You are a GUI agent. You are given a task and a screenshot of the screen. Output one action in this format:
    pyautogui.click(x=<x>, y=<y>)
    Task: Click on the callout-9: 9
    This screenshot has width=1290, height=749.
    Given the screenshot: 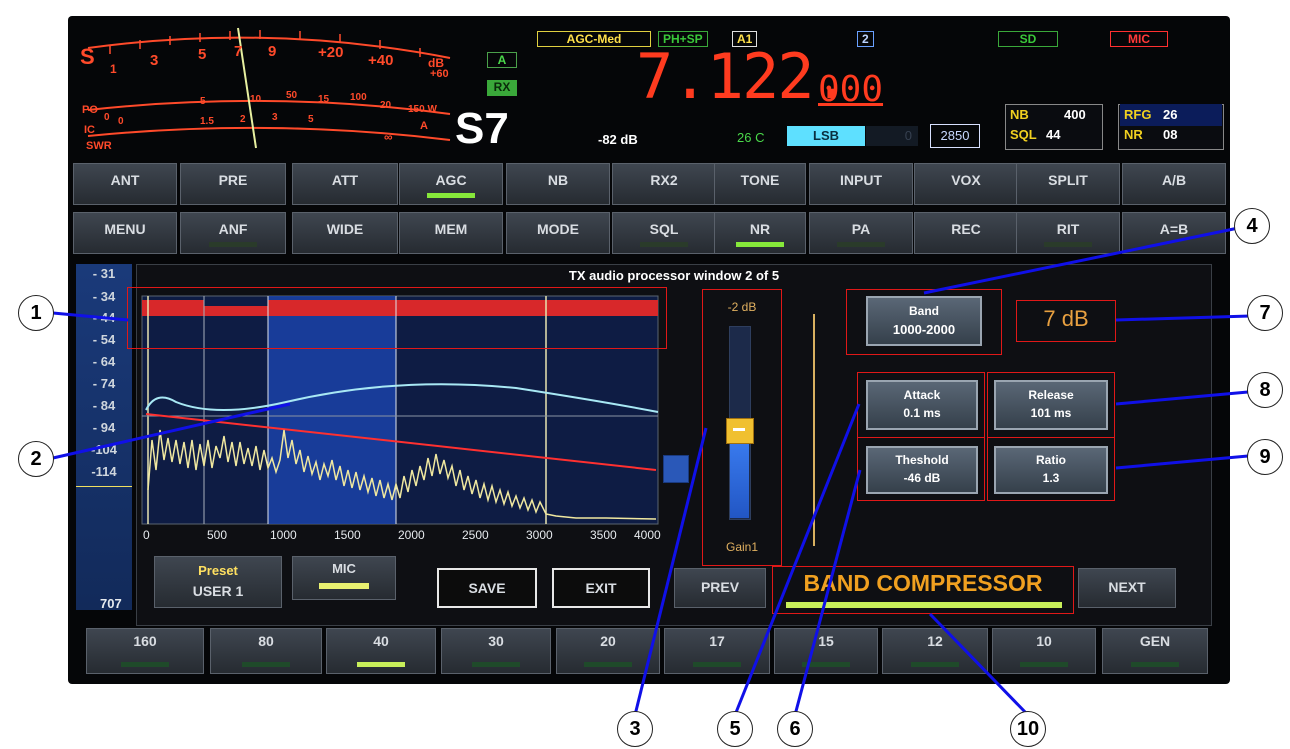 What is the action you would take?
    pyautogui.click(x=1265, y=457)
    